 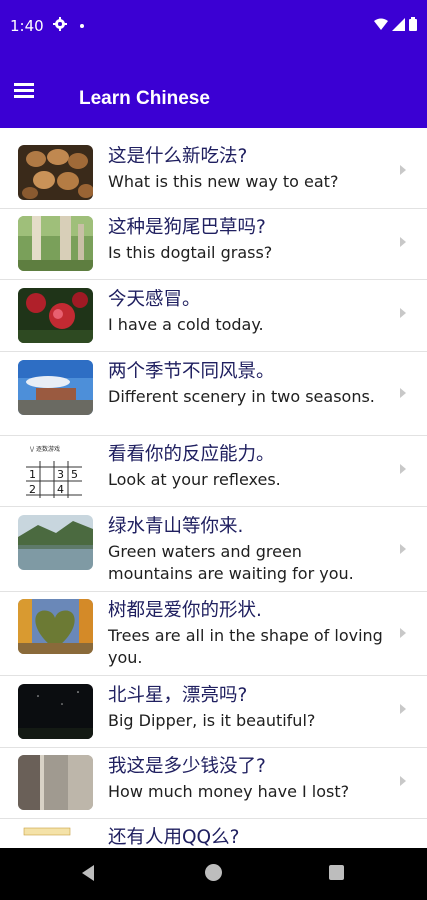 I want to click on home-icon, so click(x=213, y=872).